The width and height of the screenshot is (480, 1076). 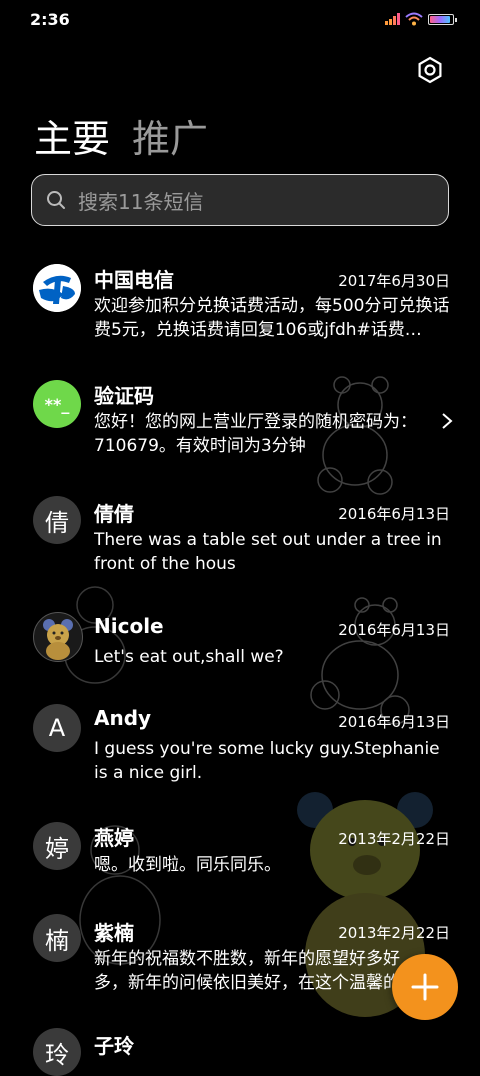 I want to click on china-telecom-logo-icon, so click(x=57, y=288).